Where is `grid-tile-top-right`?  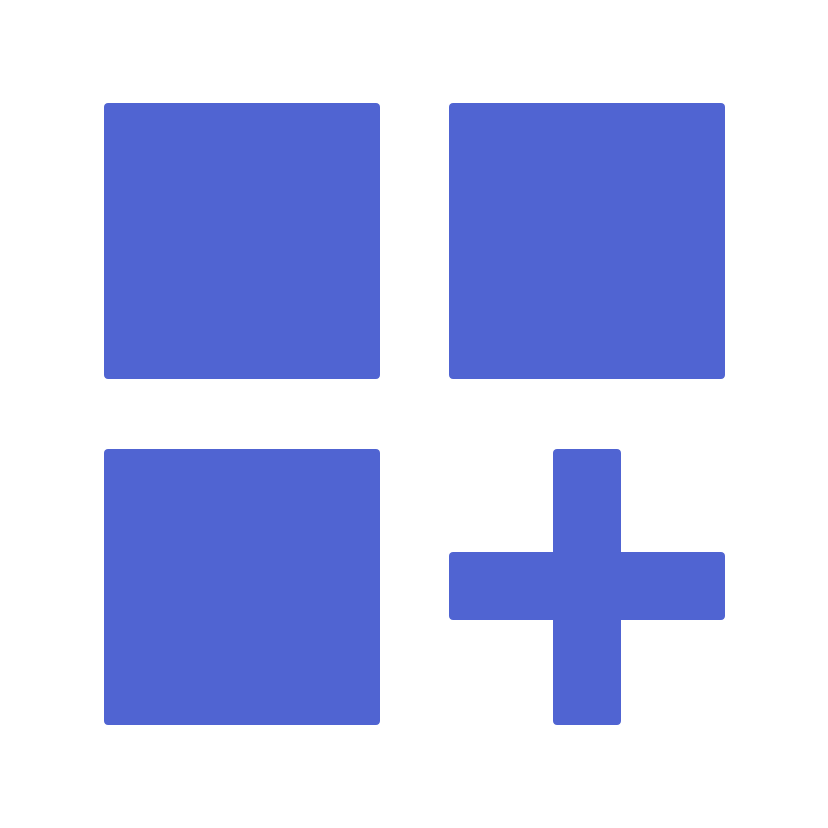 grid-tile-top-right is located at coordinates (587, 241).